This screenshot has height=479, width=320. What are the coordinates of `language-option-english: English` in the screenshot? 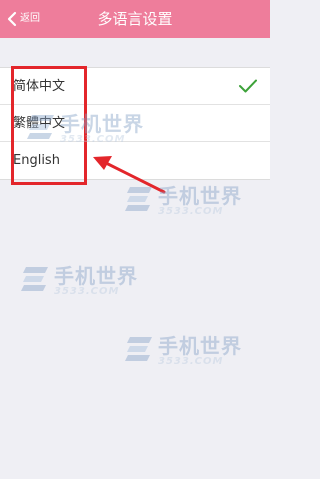 It's located at (135, 160).